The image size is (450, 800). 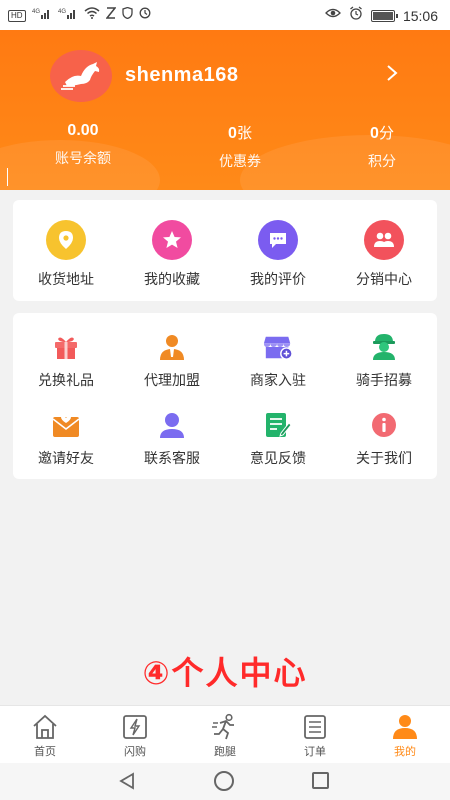 I want to click on signal-4g-icon-2: 4G, so click(x=68, y=15).